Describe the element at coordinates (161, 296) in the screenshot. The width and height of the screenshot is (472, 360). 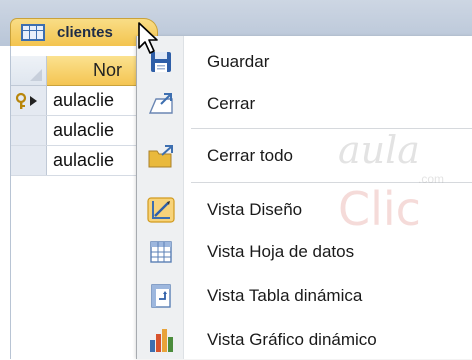
I see `pivot-table-icon` at that location.